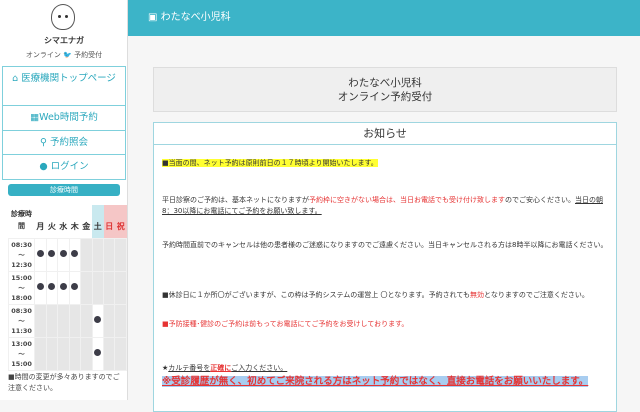 Image resolution: width=640 pixels, height=412 pixels. I want to click on text-red: 無効, so click(477, 295).